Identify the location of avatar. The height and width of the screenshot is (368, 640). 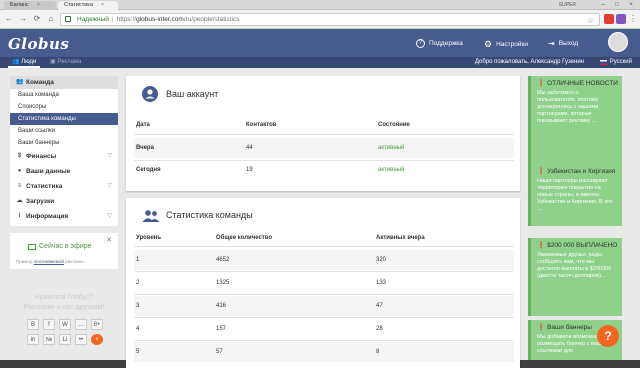
(618, 42).